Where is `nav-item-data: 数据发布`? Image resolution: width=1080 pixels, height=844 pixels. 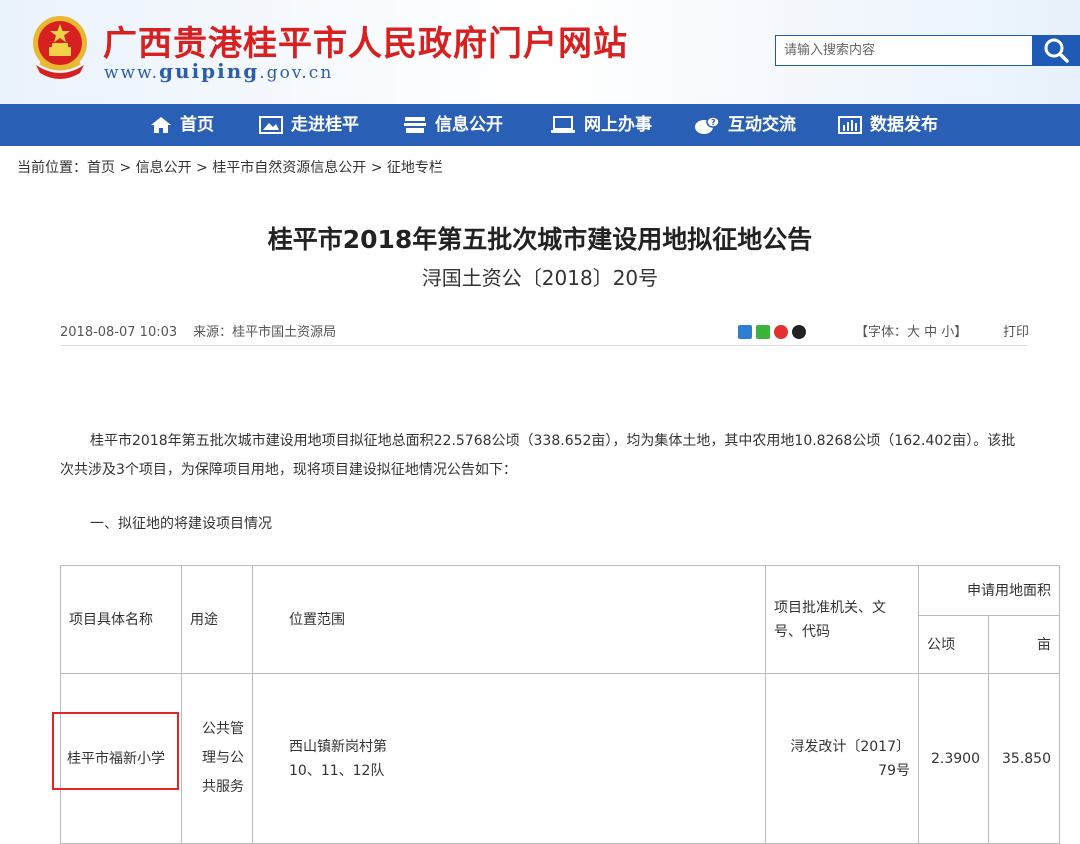 nav-item-data: 数据发布 is located at coordinates (888, 125).